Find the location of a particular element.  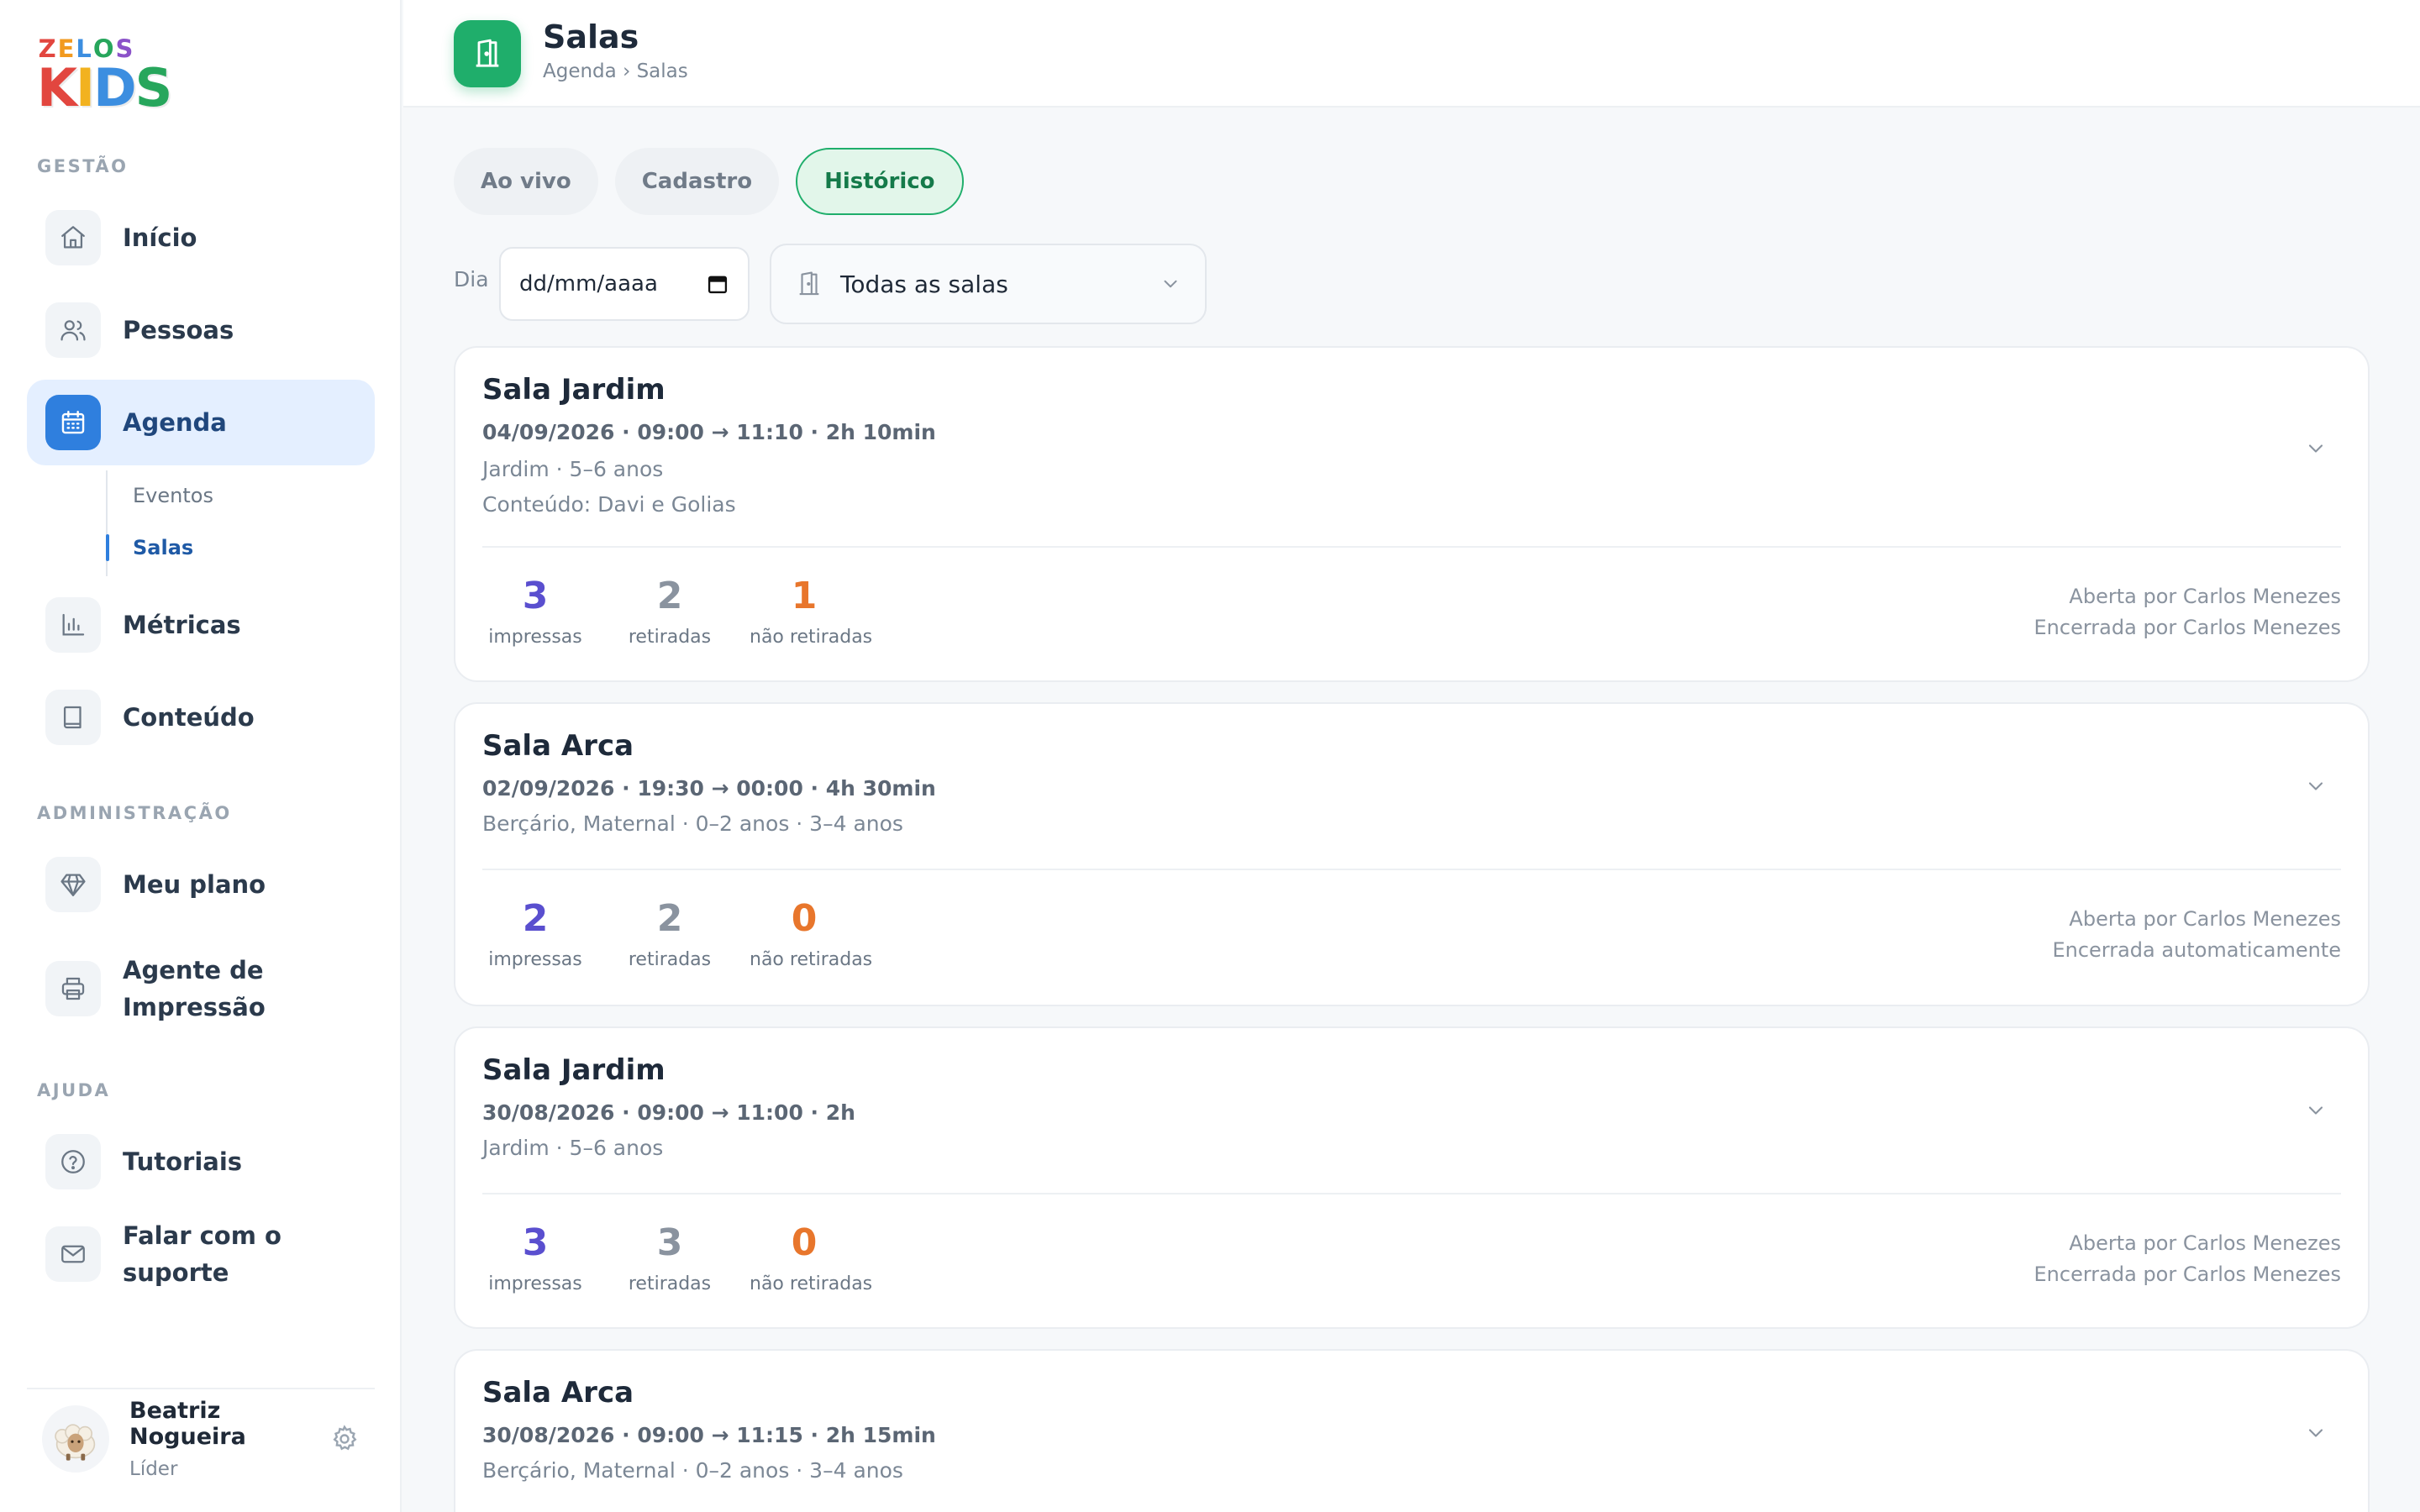

stat-printed: 2 impressas is located at coordinates (536, 933).